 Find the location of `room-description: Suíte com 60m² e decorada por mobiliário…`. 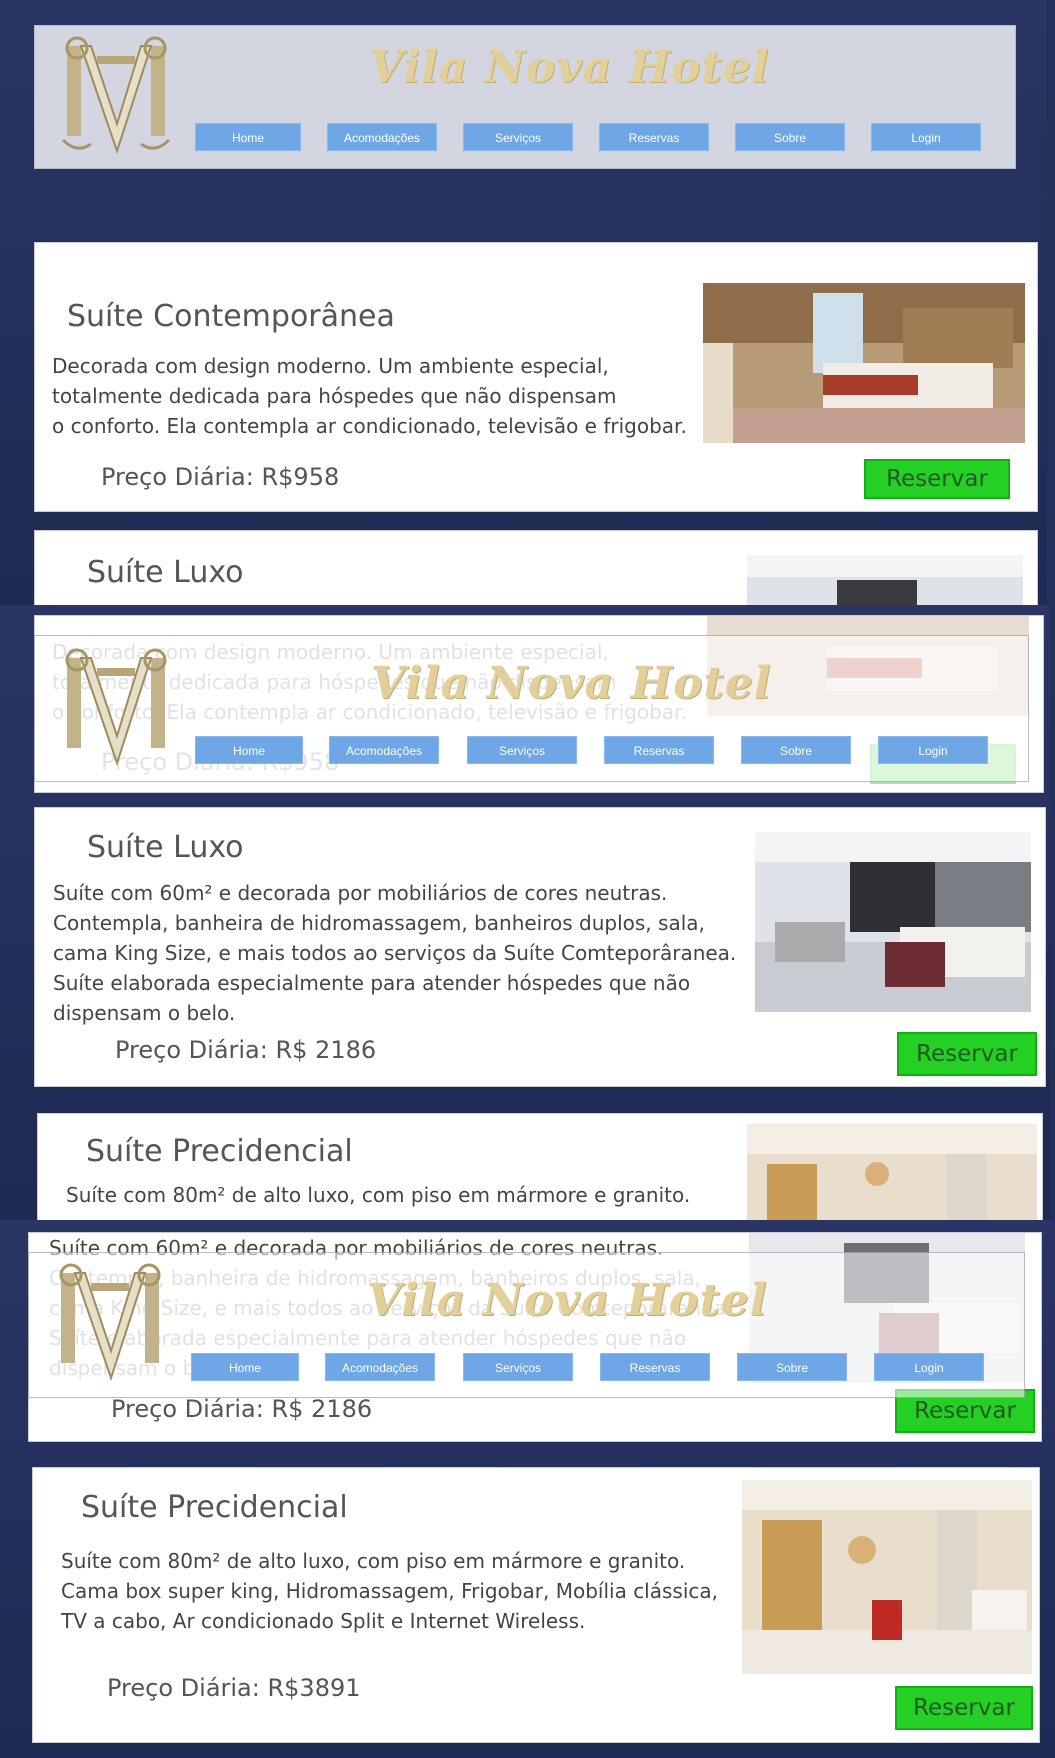

room-description: Suíte com 60m² e decorada por mobiliário… is located at coordinates (395, 953).